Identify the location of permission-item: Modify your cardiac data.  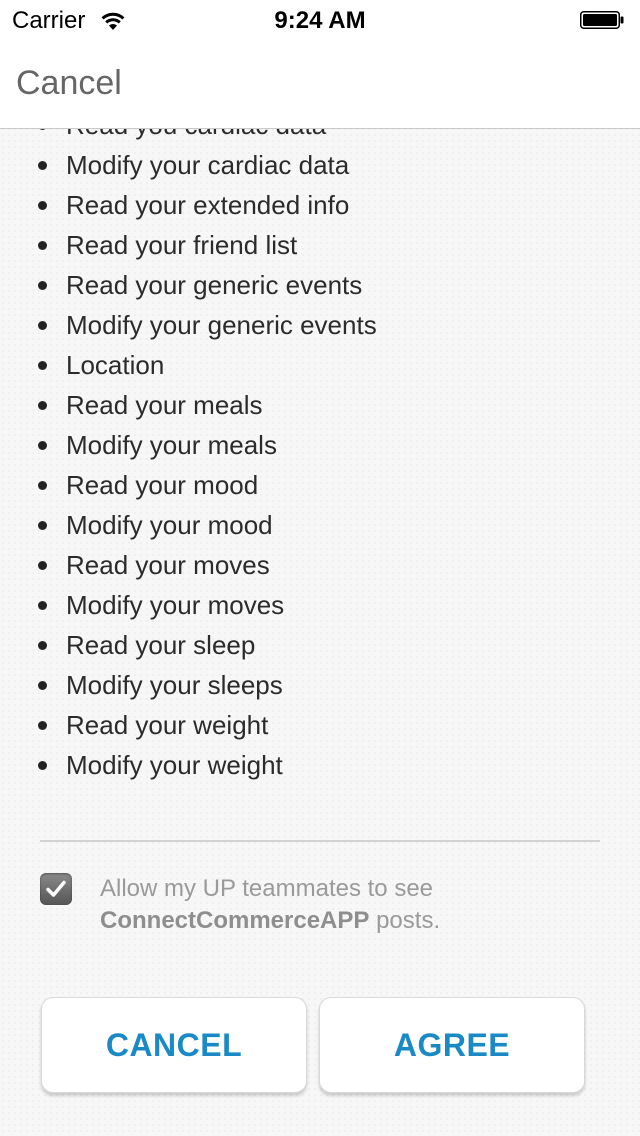
(320, 165).